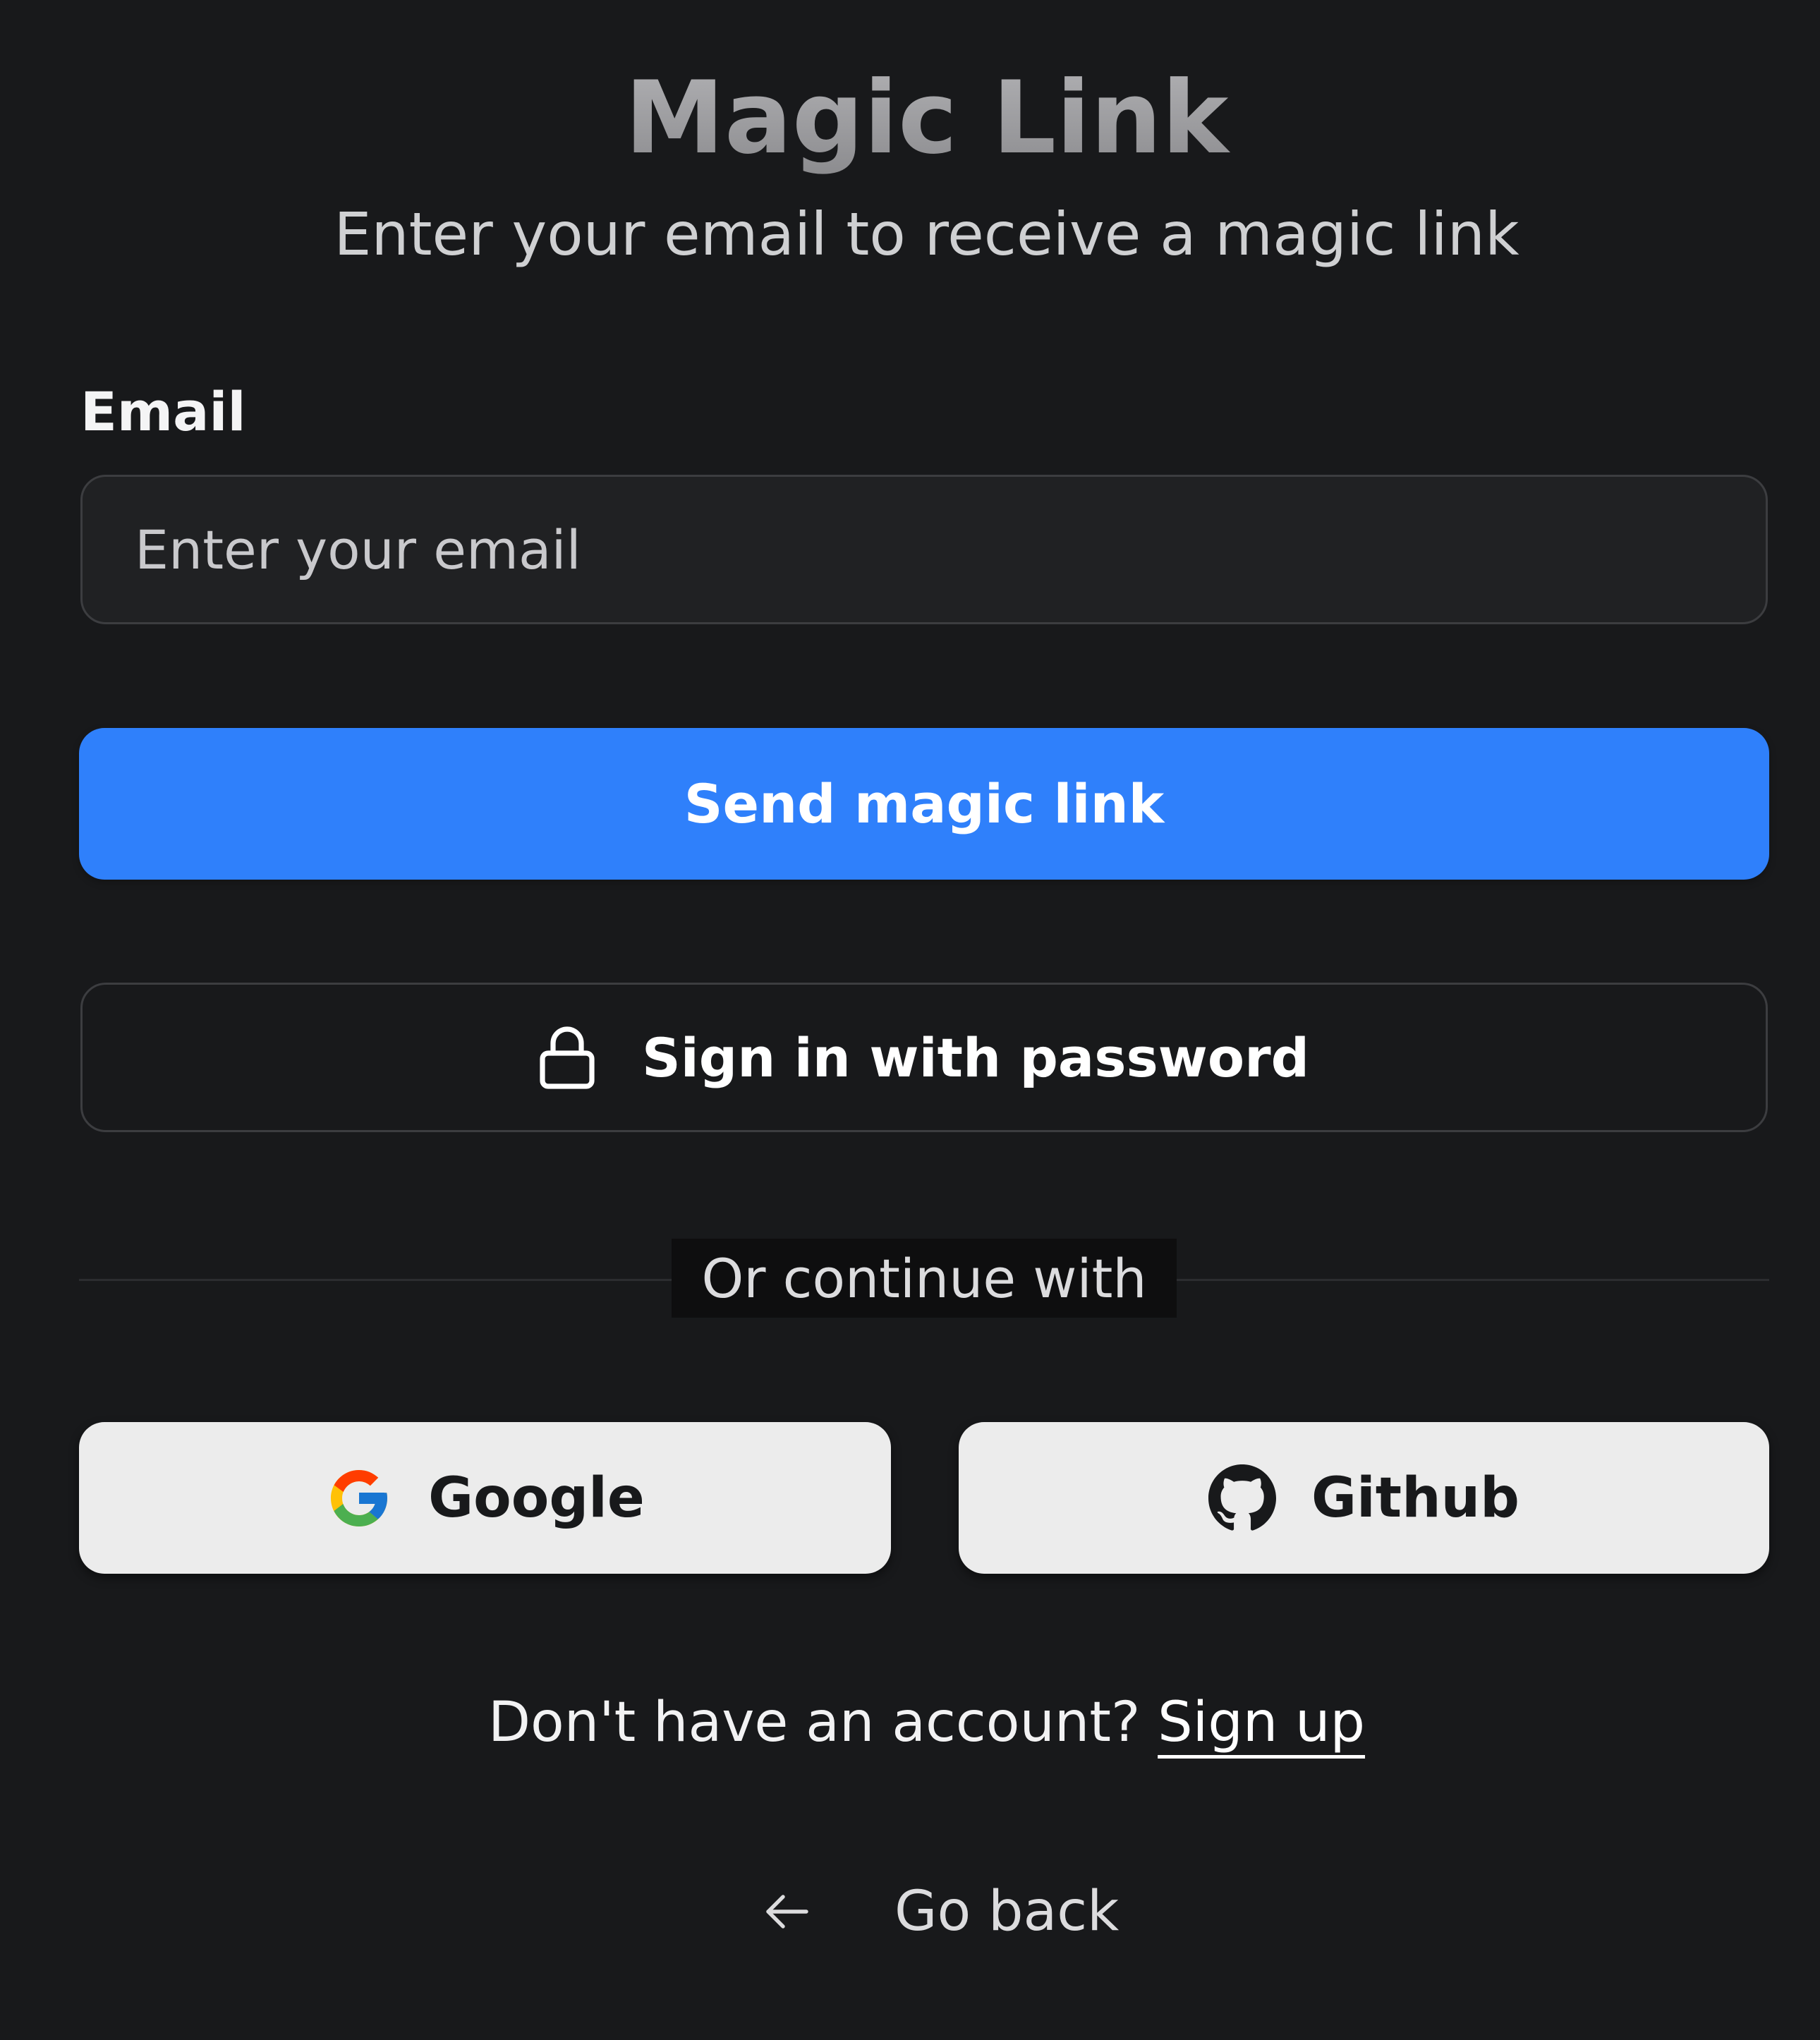 The width and height of the screenshot is (1820, 2040). I want to click on divider-line-left, so click(376, 1280).